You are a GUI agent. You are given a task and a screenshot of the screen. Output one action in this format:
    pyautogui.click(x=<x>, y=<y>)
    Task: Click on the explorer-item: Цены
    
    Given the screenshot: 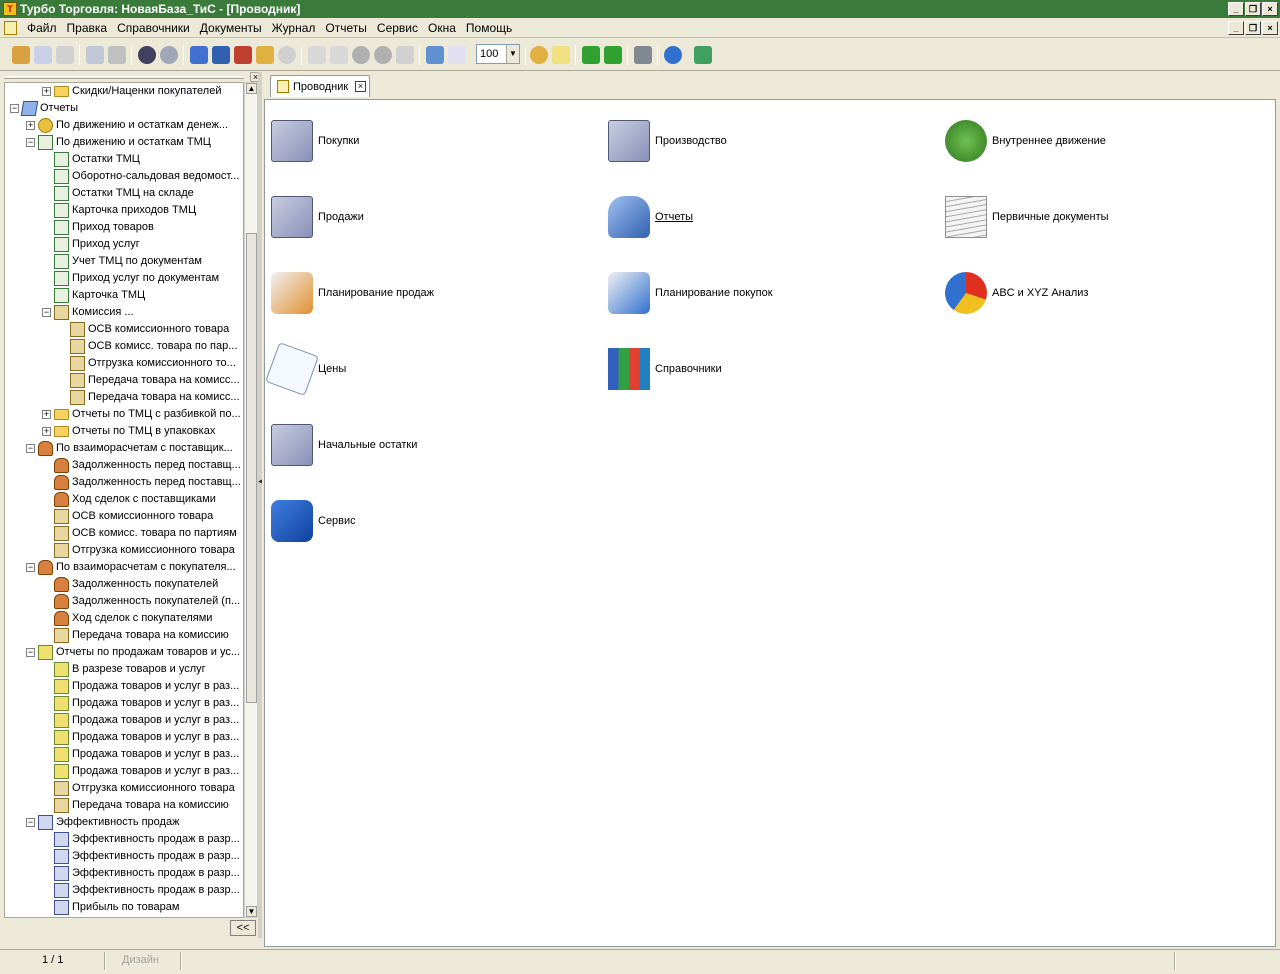 What is the action you would take?
    pyautogui.click(x=416, y=370)
    